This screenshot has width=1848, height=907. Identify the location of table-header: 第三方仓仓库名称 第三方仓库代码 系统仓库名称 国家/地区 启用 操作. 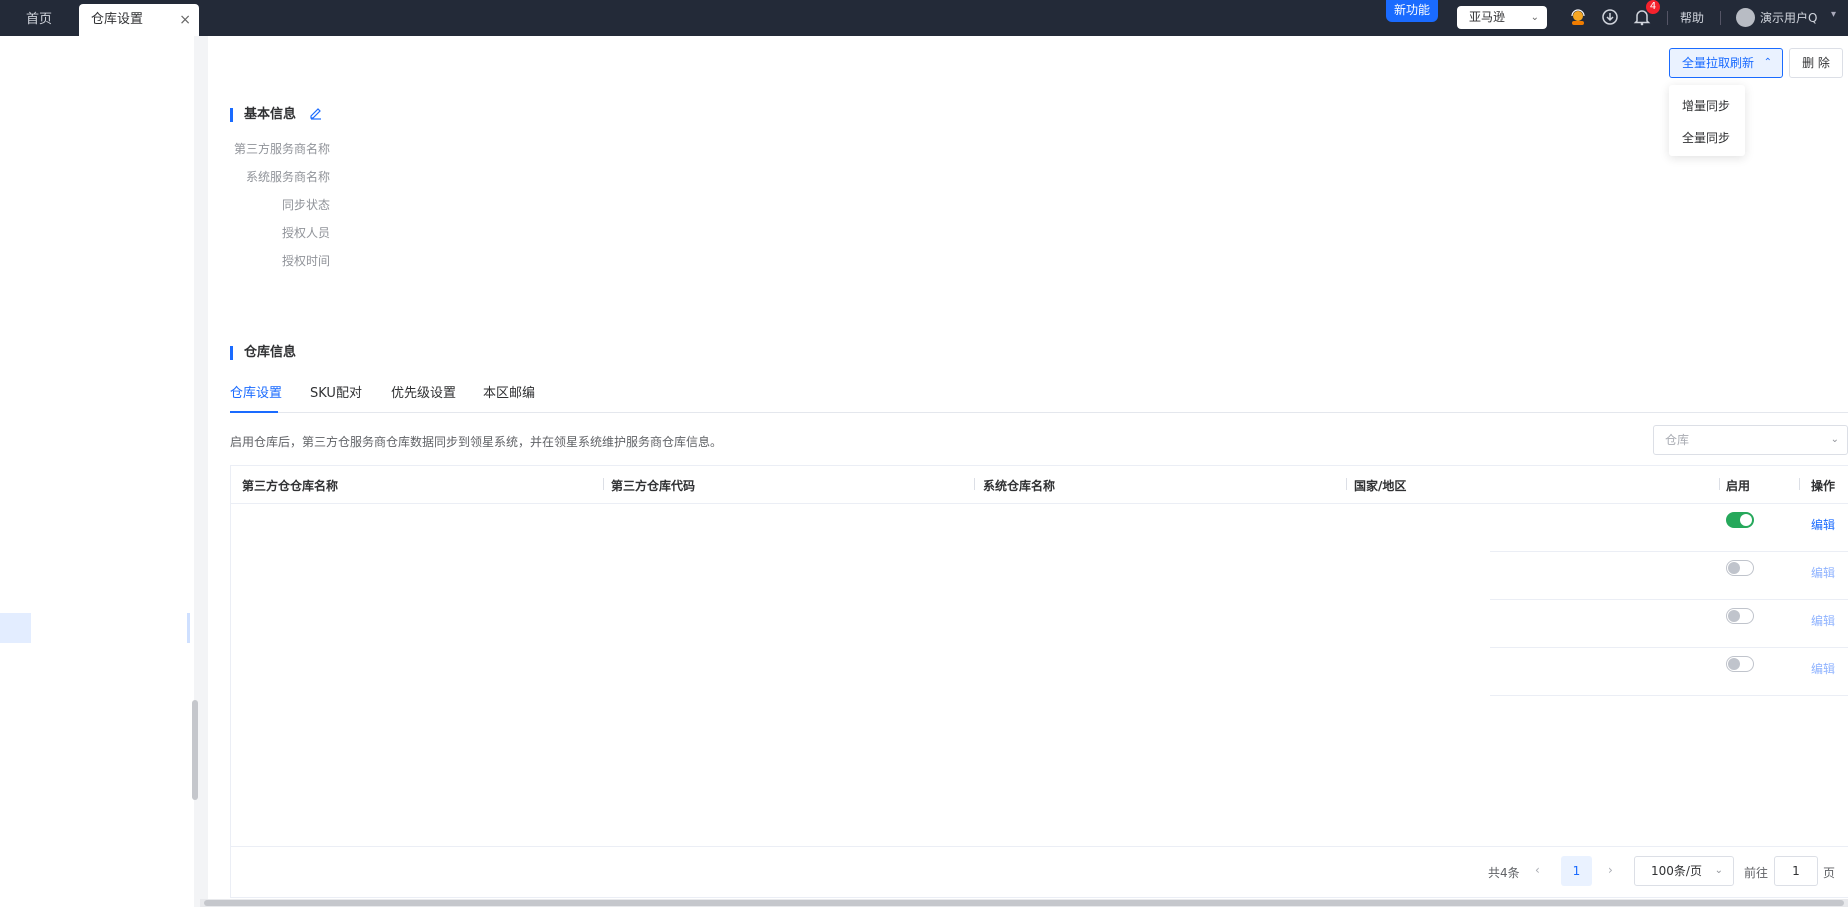
(1039, 485).